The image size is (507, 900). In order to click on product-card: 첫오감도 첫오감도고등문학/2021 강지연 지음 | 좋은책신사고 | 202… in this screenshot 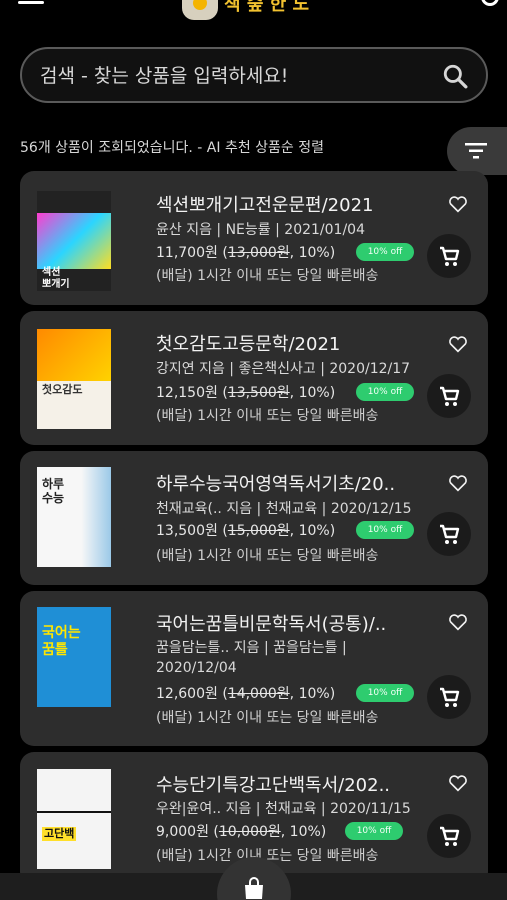, I will do `click(254, 378)`.